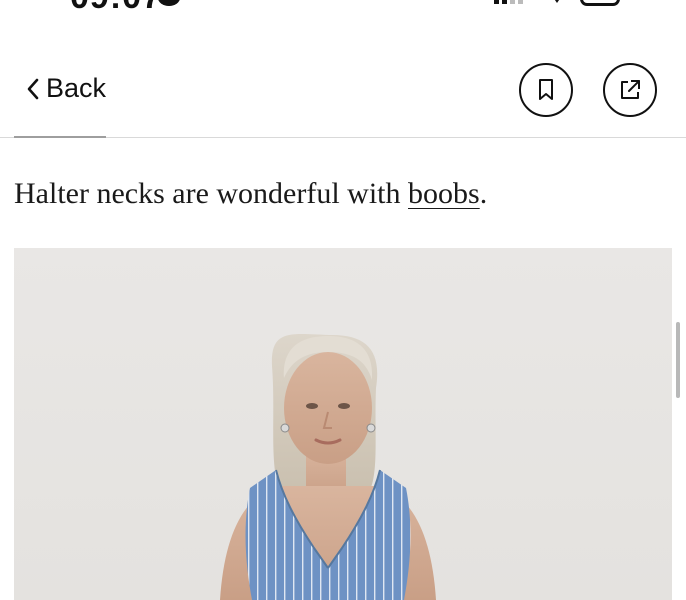 The width and height of the screenshot is (686, 600). Describe the element at coordinates (343, 10) in the screenshot. I see `status-bar: 09:07` at that location.